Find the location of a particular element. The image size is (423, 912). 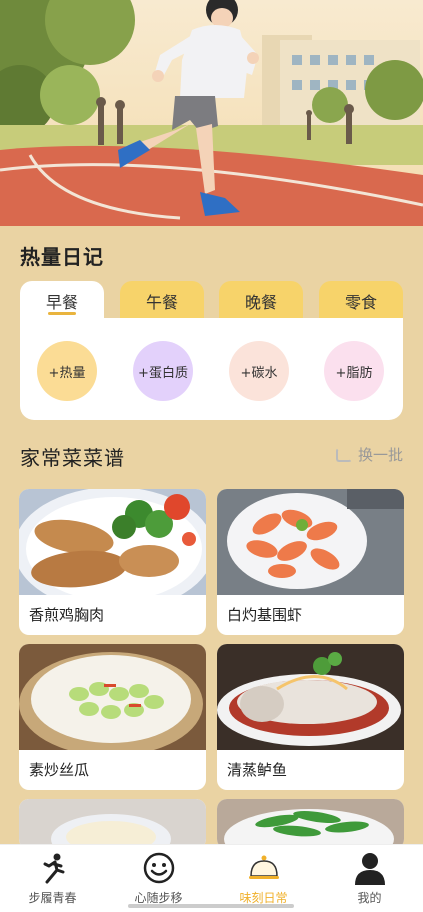

smiley-face-icon is located at coordinates (159, 868).